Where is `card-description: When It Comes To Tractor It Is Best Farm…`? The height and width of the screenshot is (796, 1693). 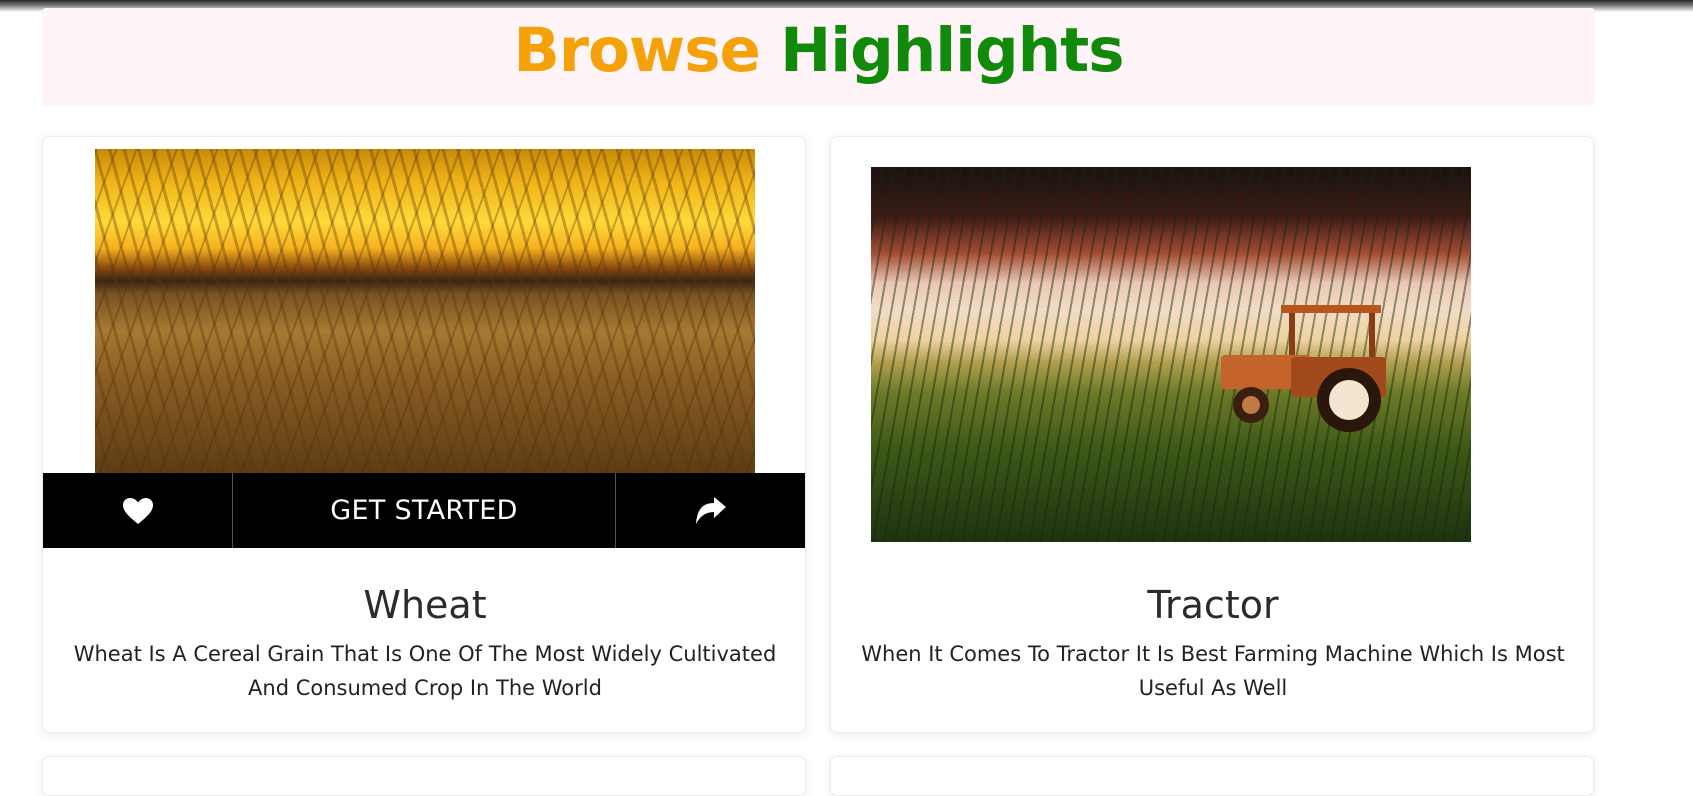
card-description: When It Comes To Tractor It Is Best Farm… is located at coordinates (1213, 671).